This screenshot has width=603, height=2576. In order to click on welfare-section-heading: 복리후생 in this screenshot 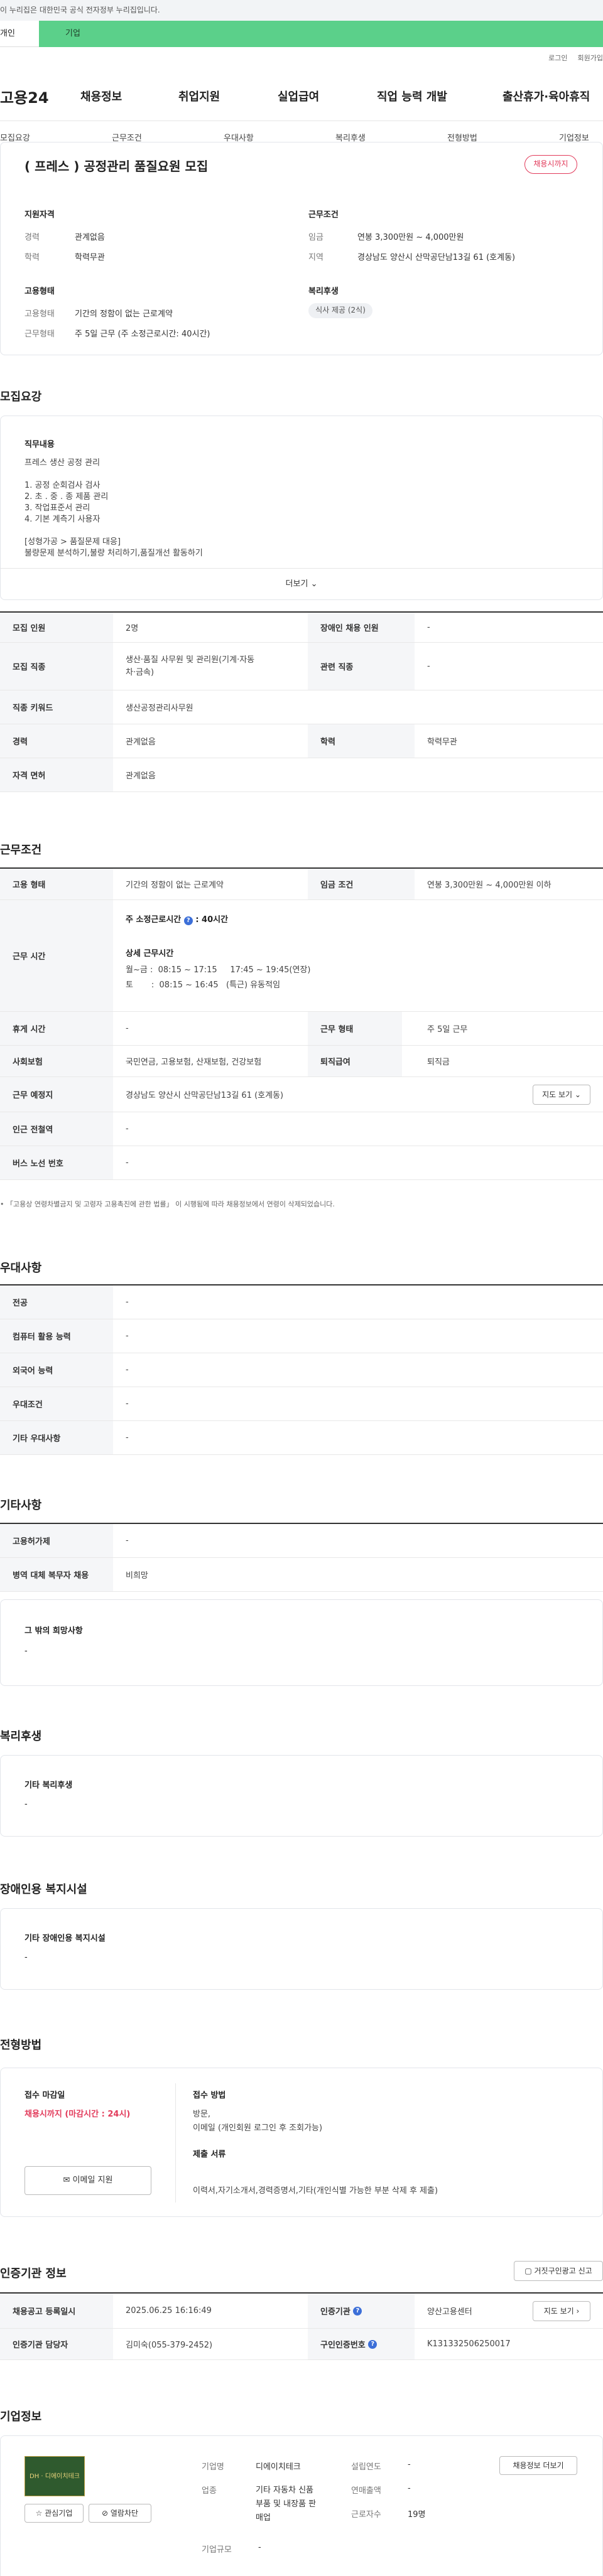, I will do `click(21, 1736)`.